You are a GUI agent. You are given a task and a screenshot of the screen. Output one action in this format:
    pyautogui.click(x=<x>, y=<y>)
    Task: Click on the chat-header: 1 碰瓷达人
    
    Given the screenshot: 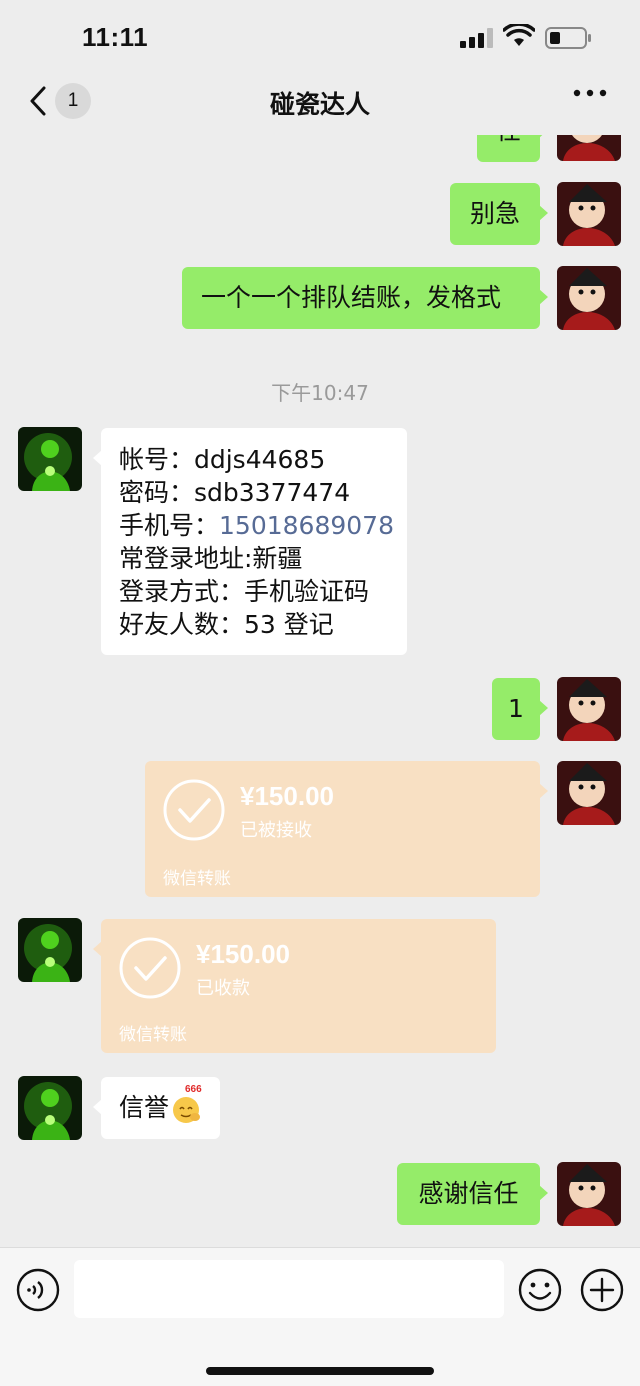 What is the action you would take?
    pyautogui.click(x=320, y=105)
    